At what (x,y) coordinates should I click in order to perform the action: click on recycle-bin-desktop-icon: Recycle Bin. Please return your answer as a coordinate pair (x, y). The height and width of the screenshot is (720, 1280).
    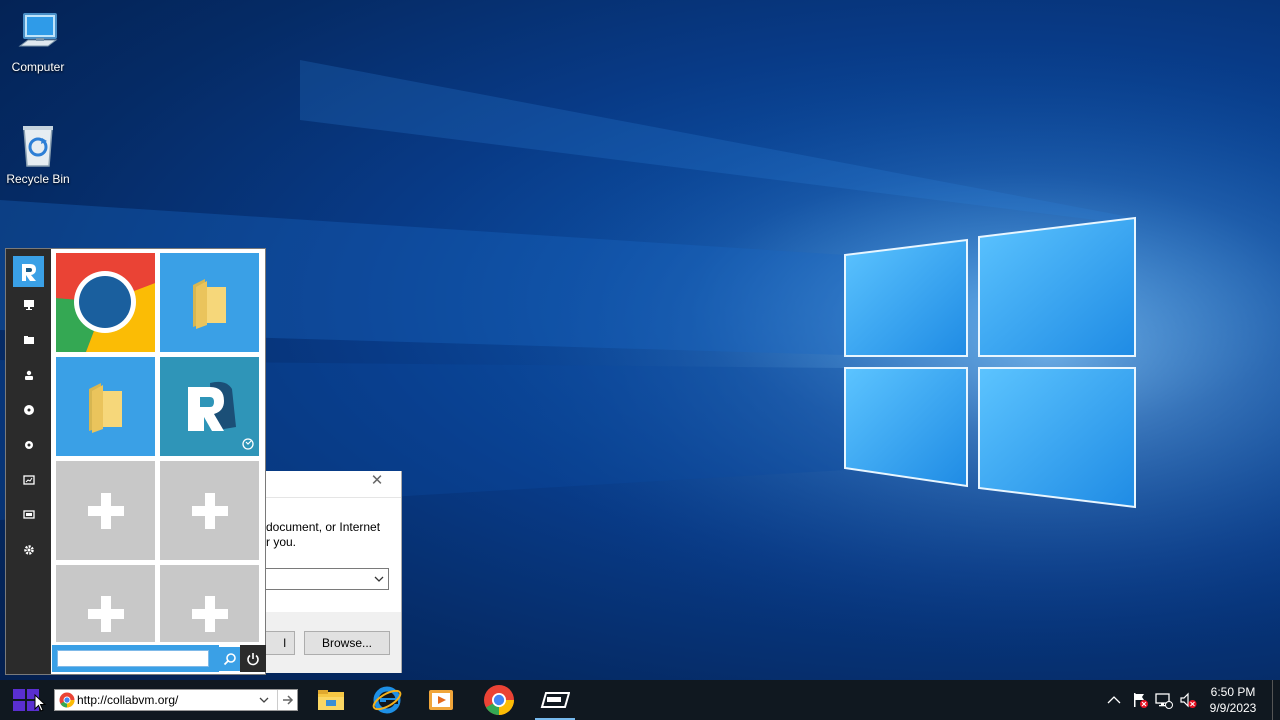
    Looking at the image, I should click on (38, 154).